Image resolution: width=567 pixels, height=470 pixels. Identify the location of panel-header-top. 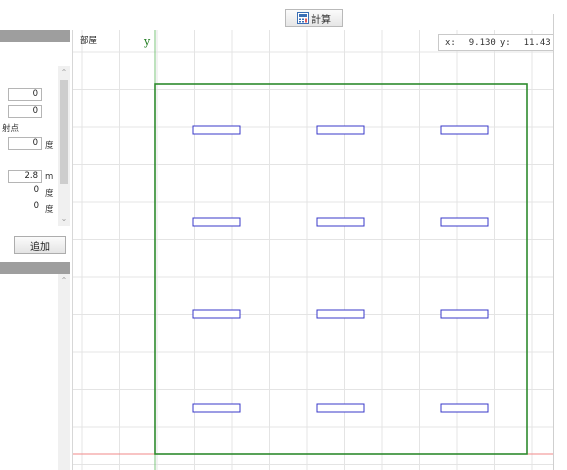
(35, 36).